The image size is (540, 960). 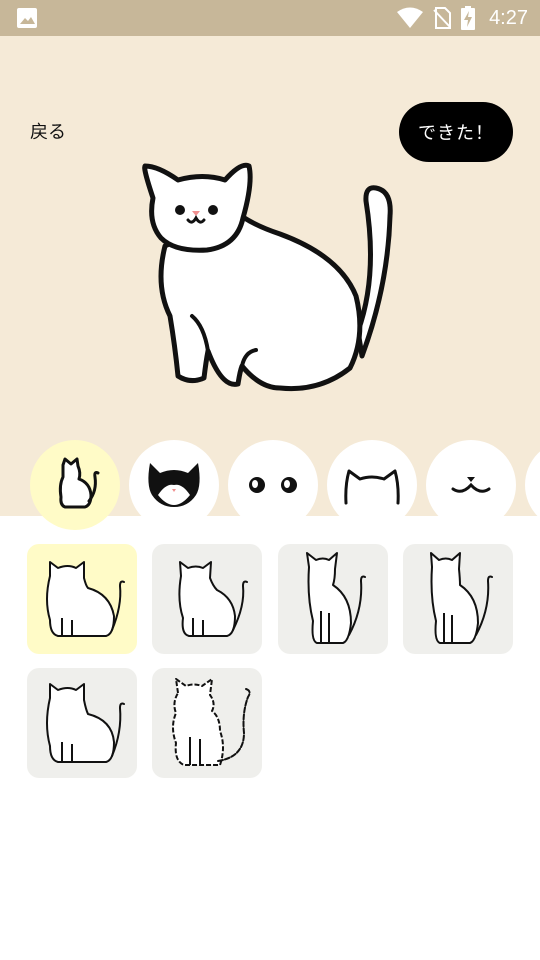 What do you see at coordinates (270, 18) in the screenshot?
I see `status-bar: 4:27` at bounding box center [270, 18].